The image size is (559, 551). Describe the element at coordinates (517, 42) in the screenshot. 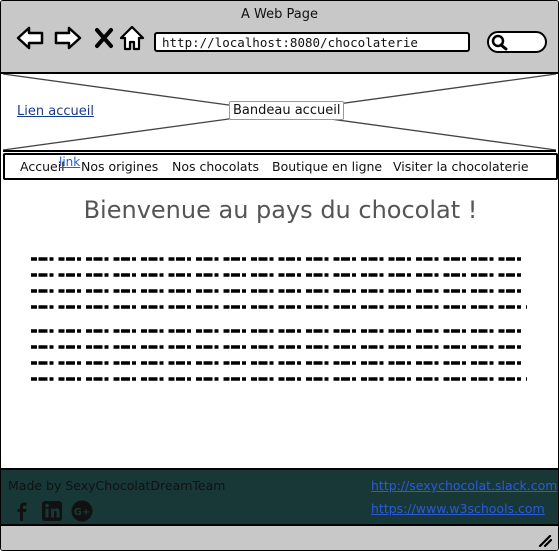

I see `search-icon` at that location.